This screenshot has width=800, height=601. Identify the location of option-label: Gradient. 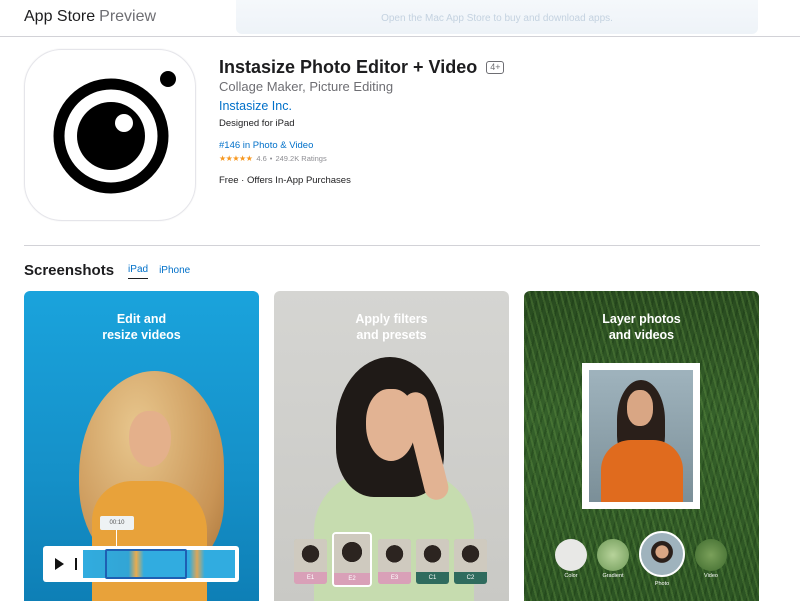
(613, 576).